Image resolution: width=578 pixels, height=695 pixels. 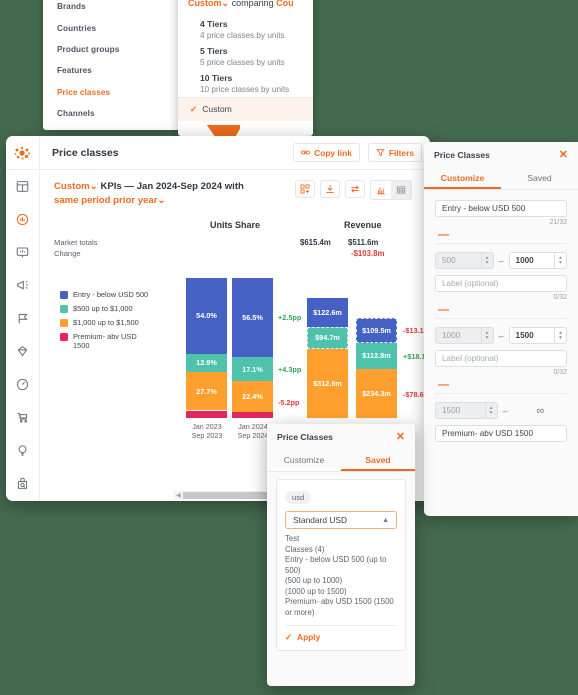 What do you see at coordinates (315, 242) in the screenshot?
I see `units-total-value: $615.4m` at bounding box center [315, 242].